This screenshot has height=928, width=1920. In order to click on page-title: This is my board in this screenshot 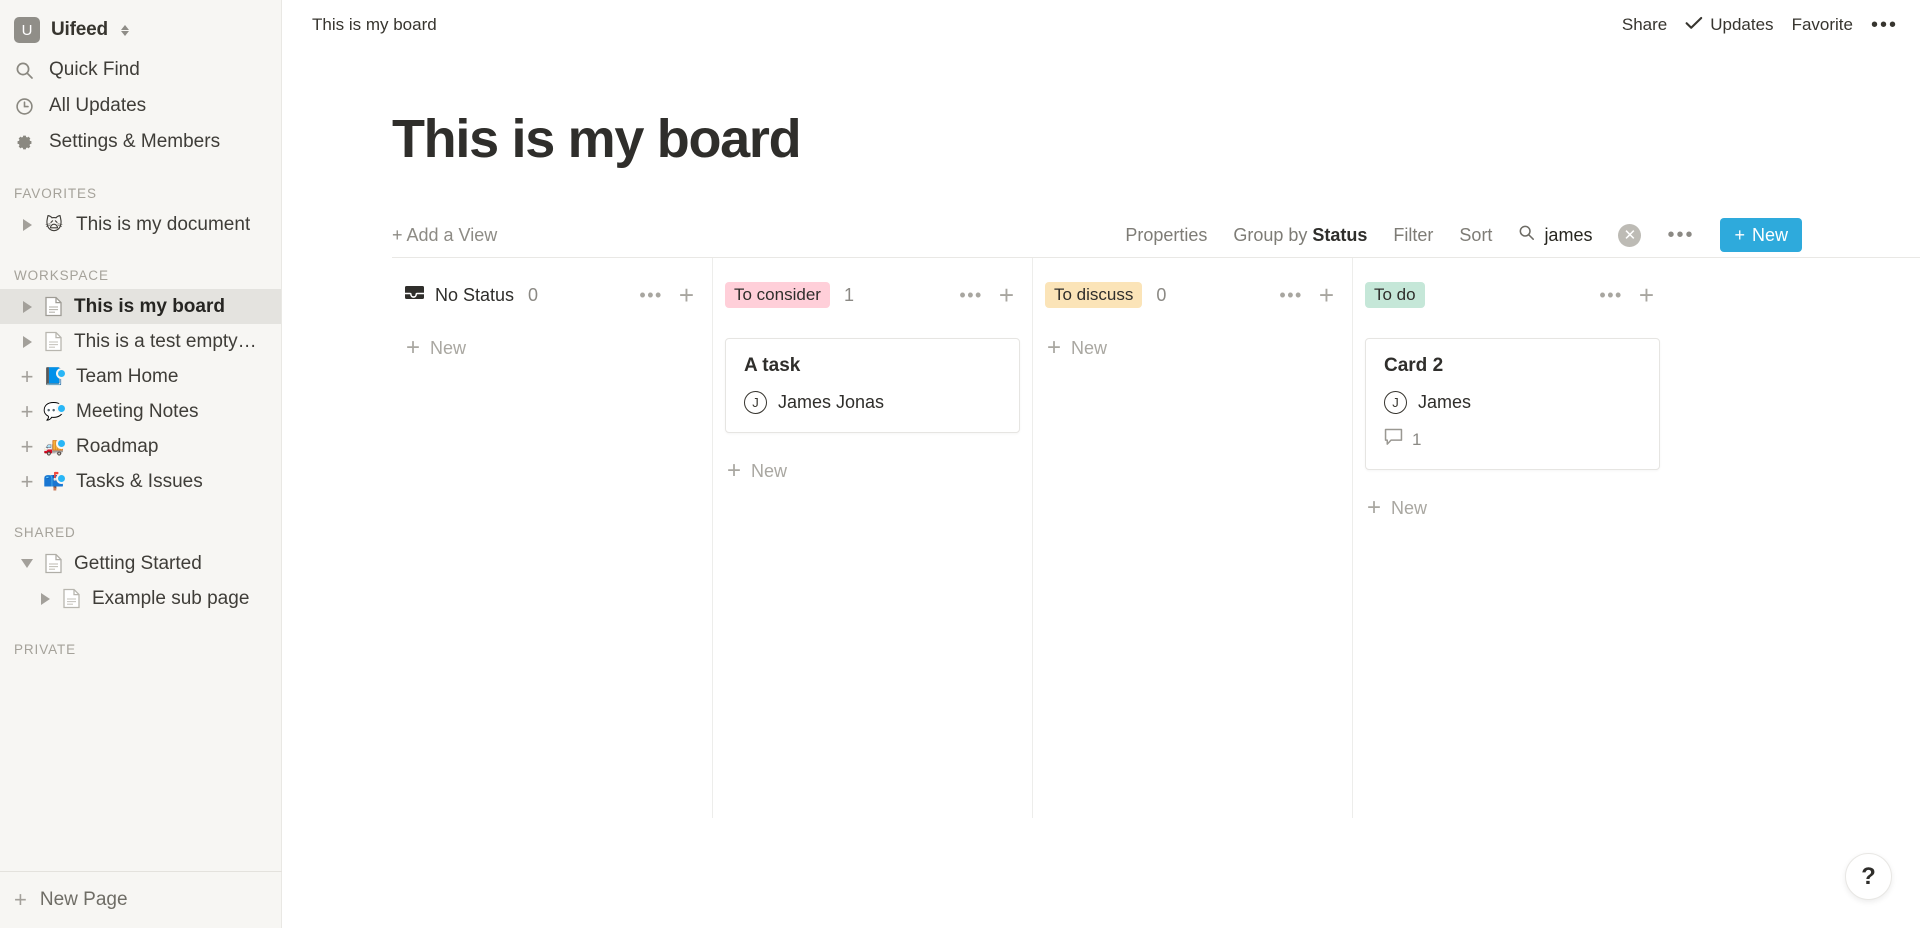, I will do `click(1142, 110)`.